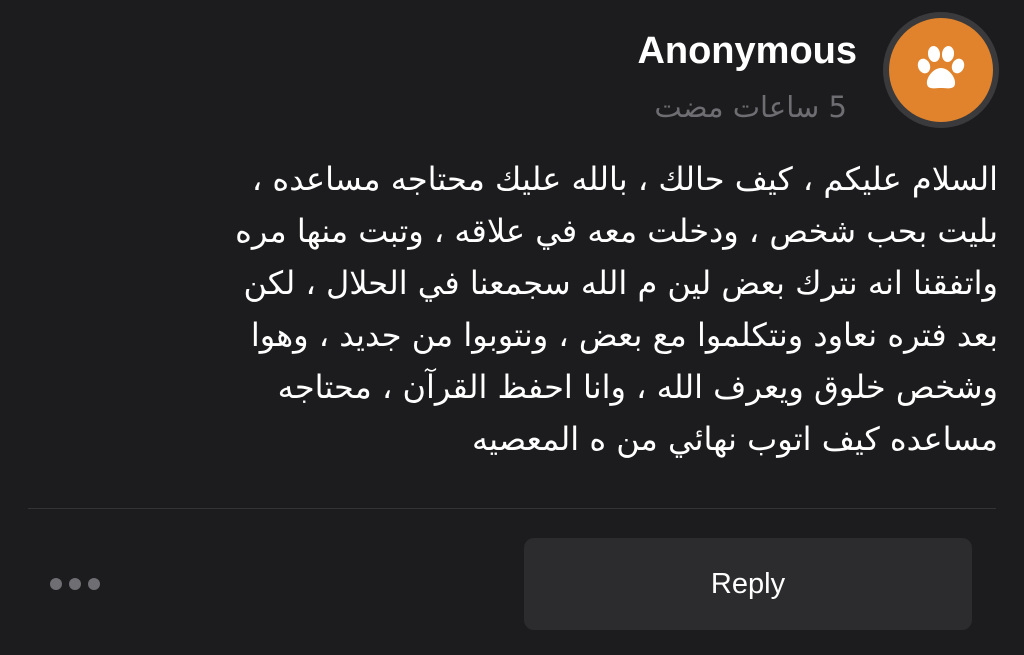 The image size is (1024, 655). I want to click on avatar-background, so click(941, 70).